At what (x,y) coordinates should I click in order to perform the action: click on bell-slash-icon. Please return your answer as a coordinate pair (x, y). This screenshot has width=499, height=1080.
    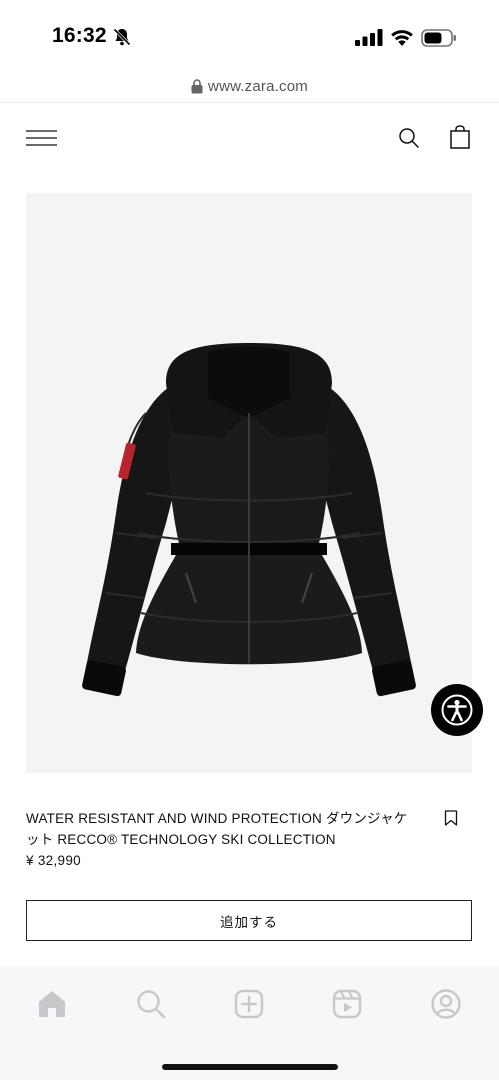
    Looking at the image, I should click on (122, 37).